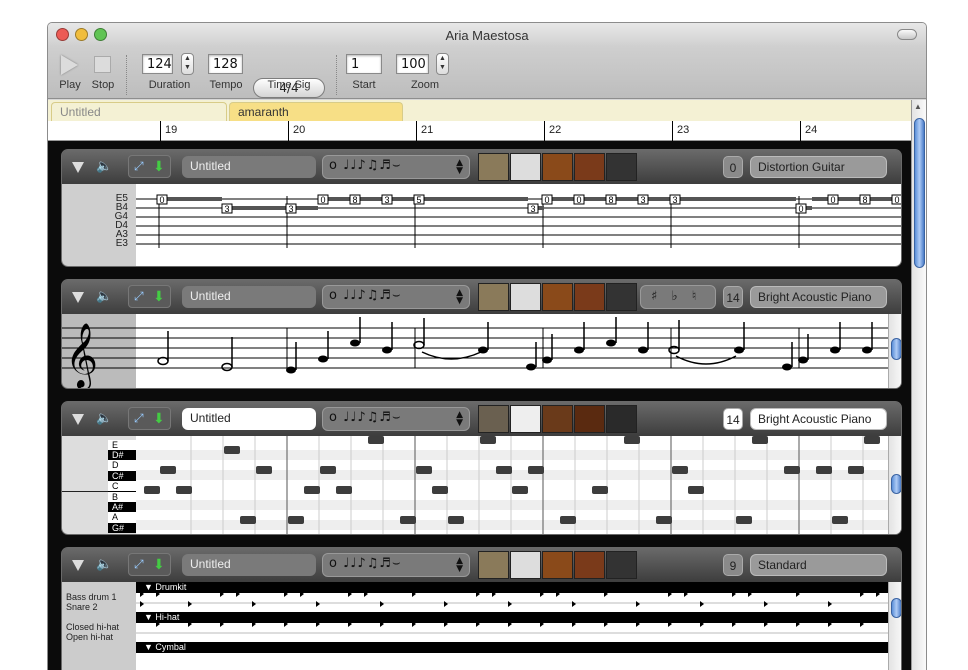  Describe the element at coordinates (733, 167) in the screenshot. I see `channel-number: 0` at that location.